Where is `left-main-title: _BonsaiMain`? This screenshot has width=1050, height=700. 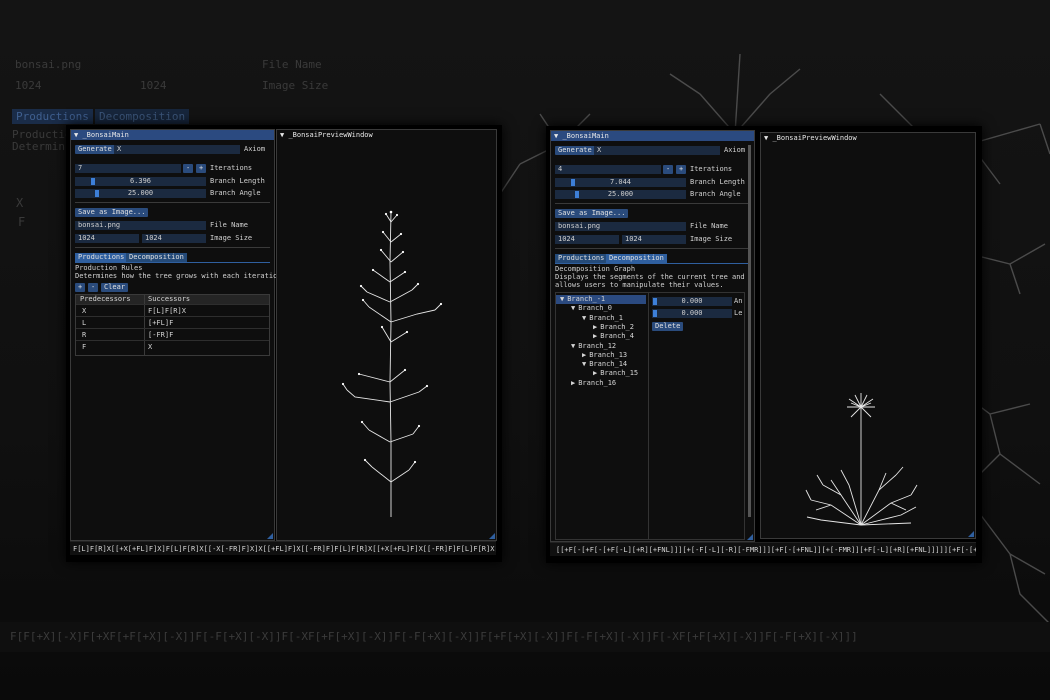
left-main-title: _BonsaiMain is located at coordinates (105, 135).